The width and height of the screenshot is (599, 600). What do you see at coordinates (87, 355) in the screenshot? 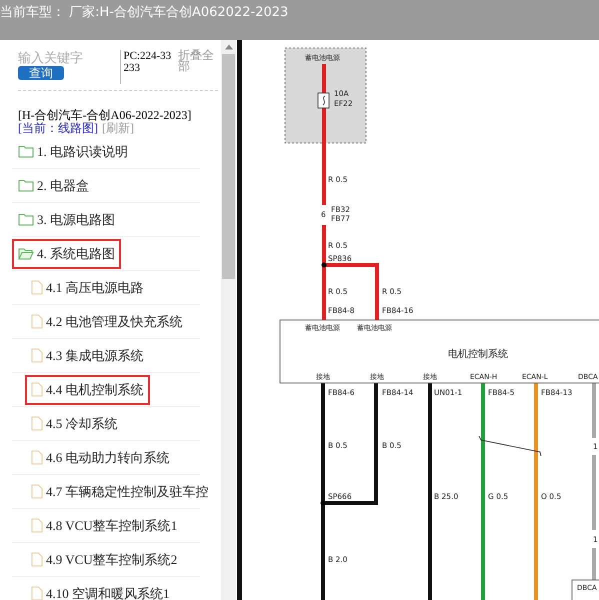
I see `tree-item: 4.3 集成电源系统` at bounding box center [87, 355].